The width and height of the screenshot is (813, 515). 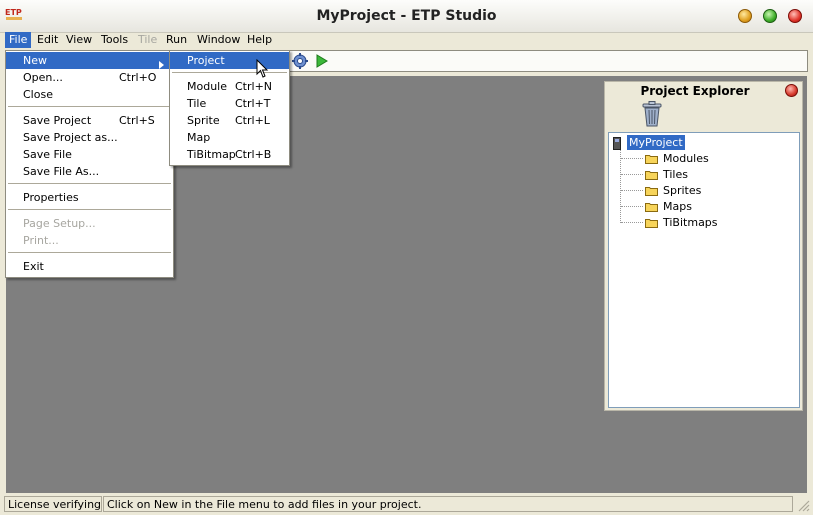 I want to click on tree-folder-item: Modules, so click(x=686, y=158).